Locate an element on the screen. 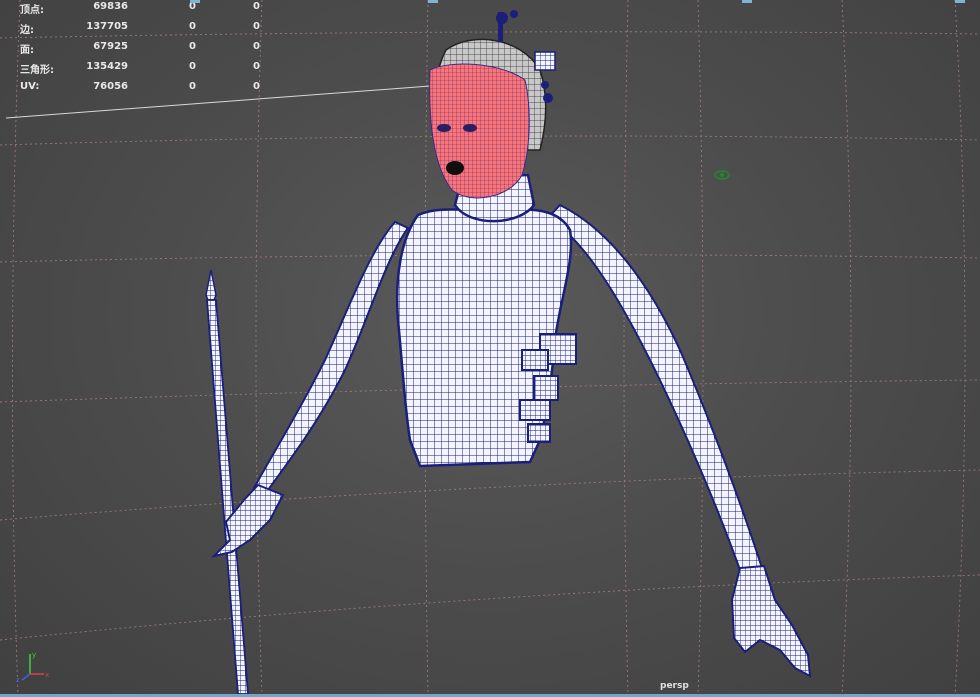  spear-mesh is located at coordinates (227, 482).